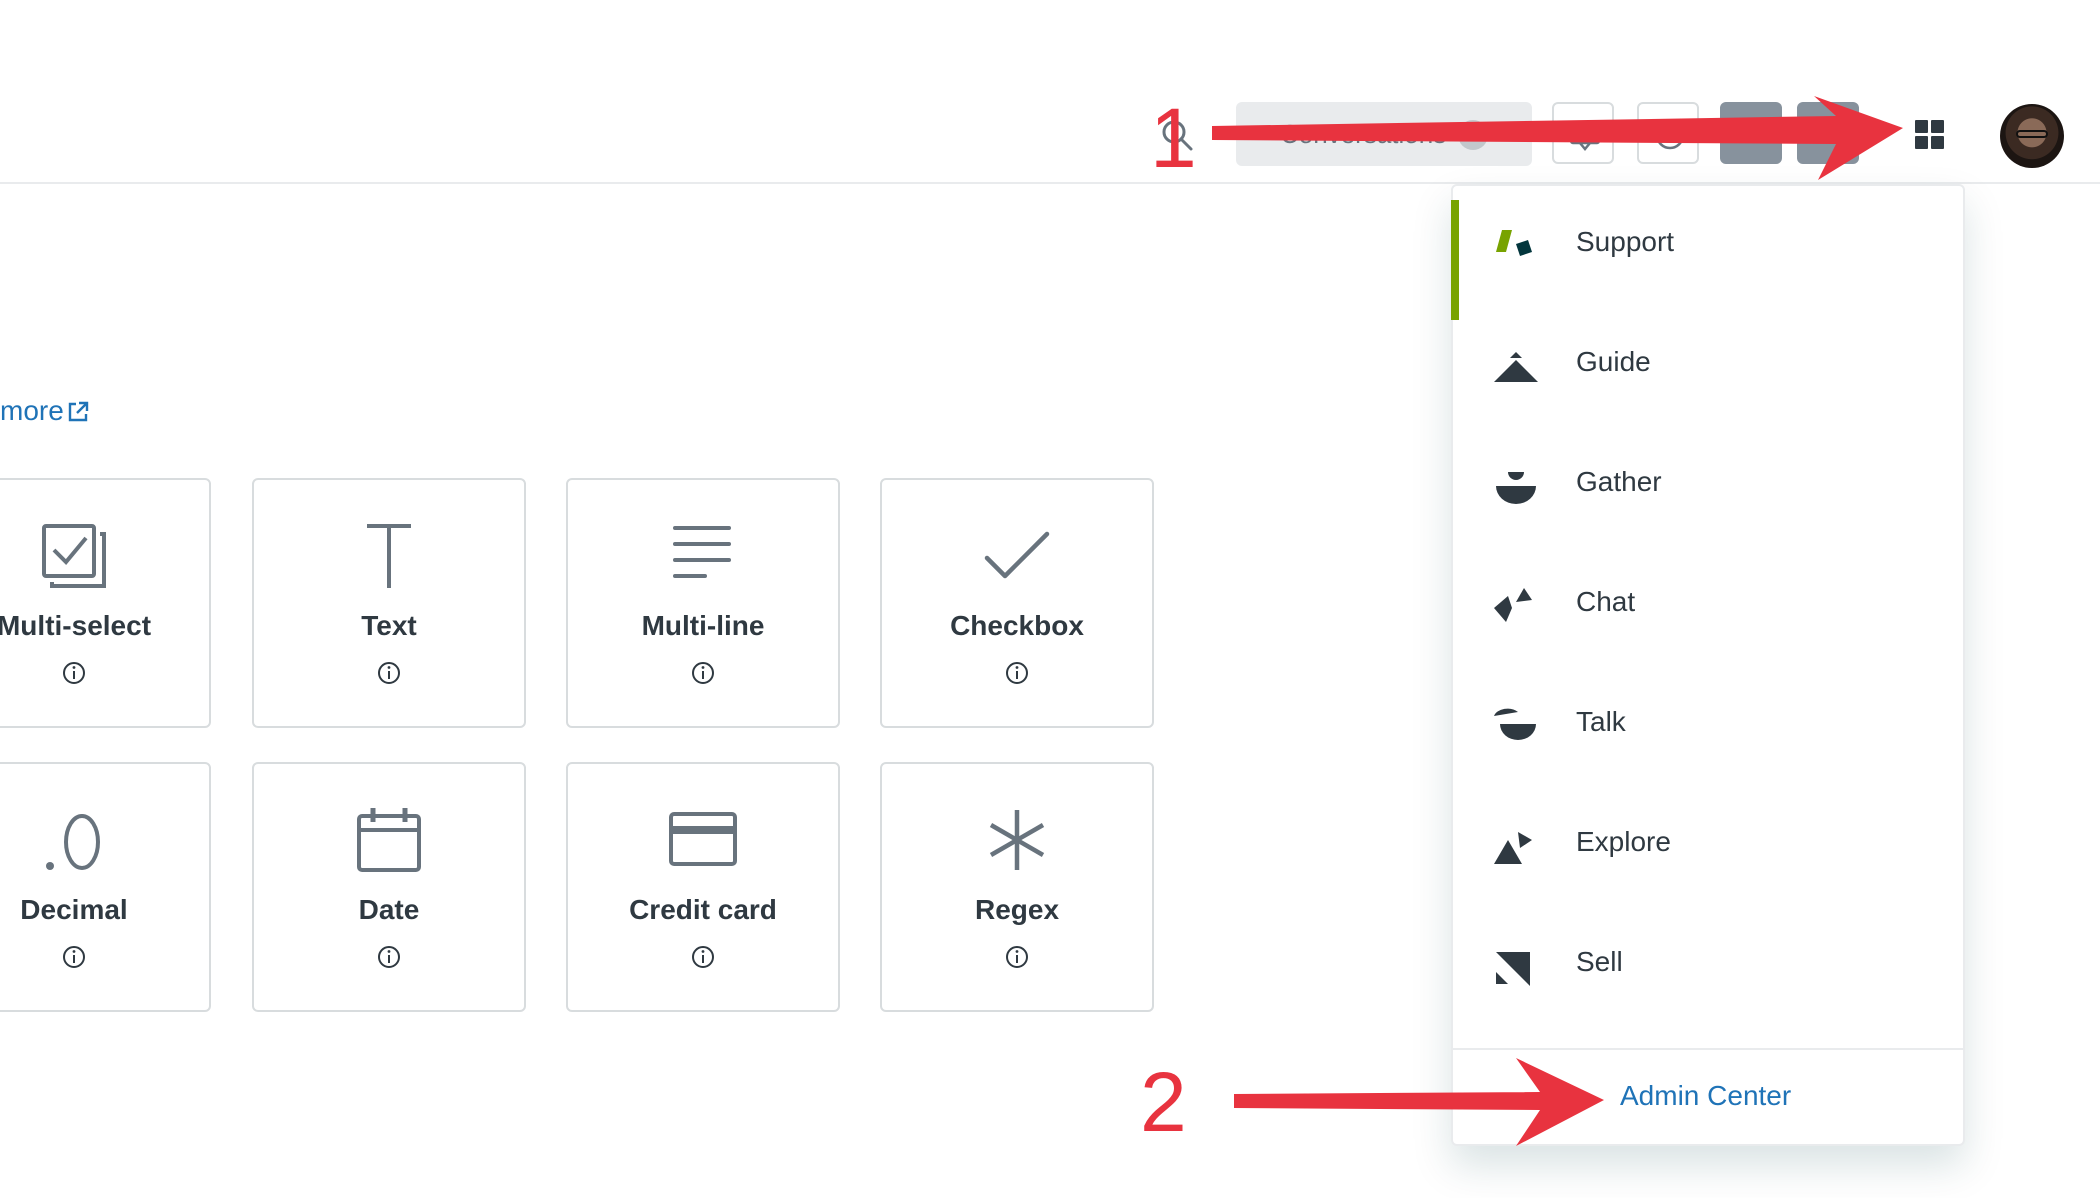 This screenshot has width=2100, height=1198. What do you see at coordinates (1710, 606) in the screenshot?
I see `product-item-chat: Chat` at bounding box center [1710, 606].